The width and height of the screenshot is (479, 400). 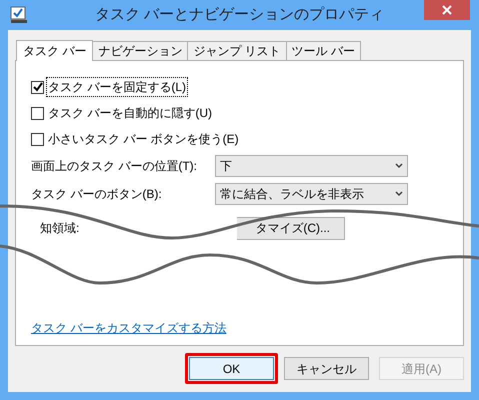 I want to click on checkbox-label: 小さいタスク バー ボタンを使う(E), so click(x=143, y=139).